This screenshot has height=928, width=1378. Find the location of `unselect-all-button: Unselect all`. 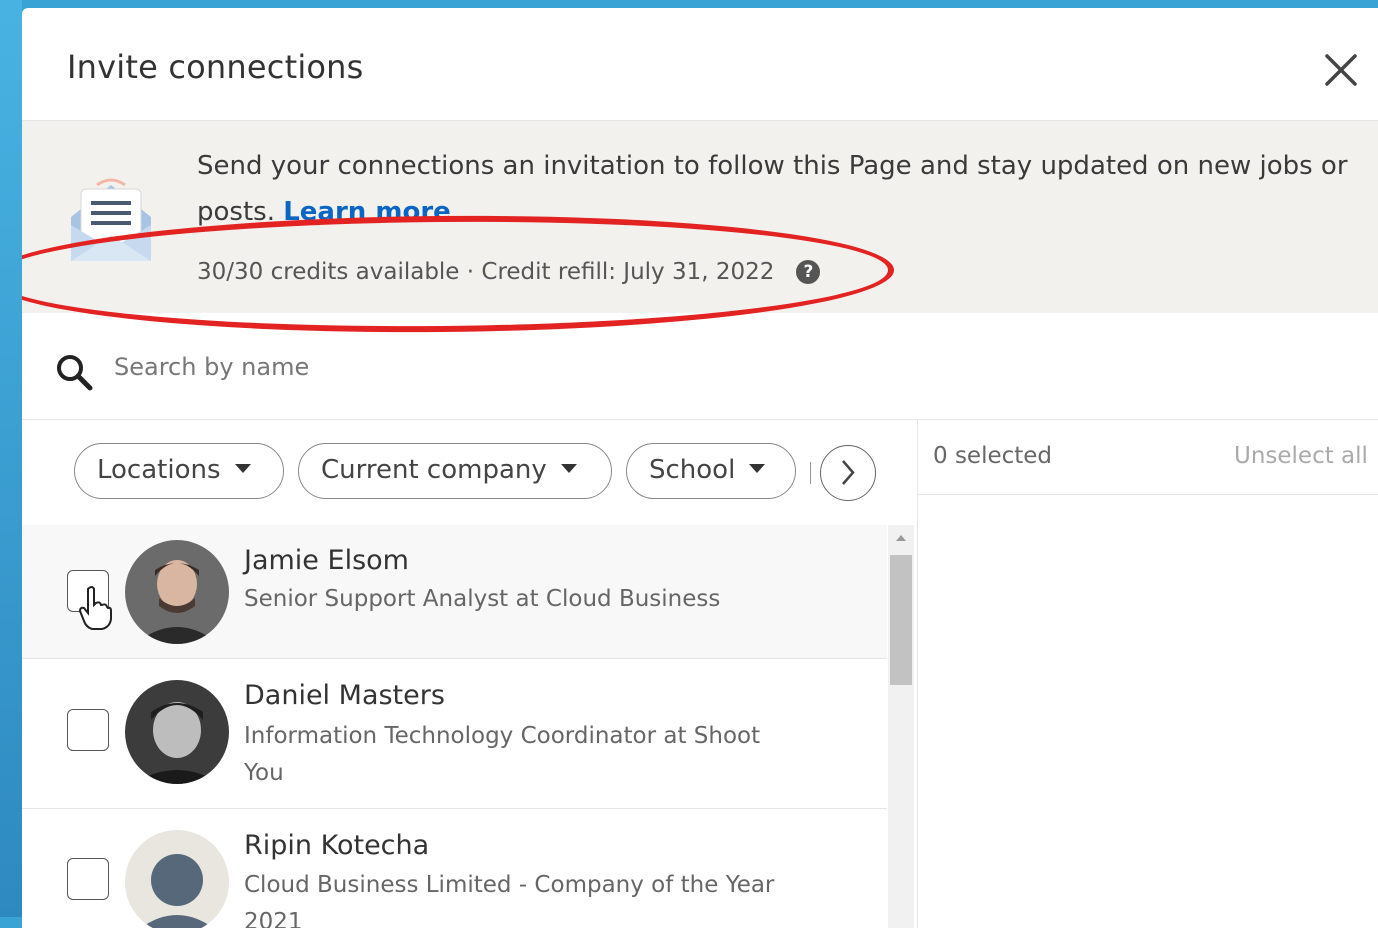

unselect-all-button: Unselect all is located at coordinates (1301, 456).